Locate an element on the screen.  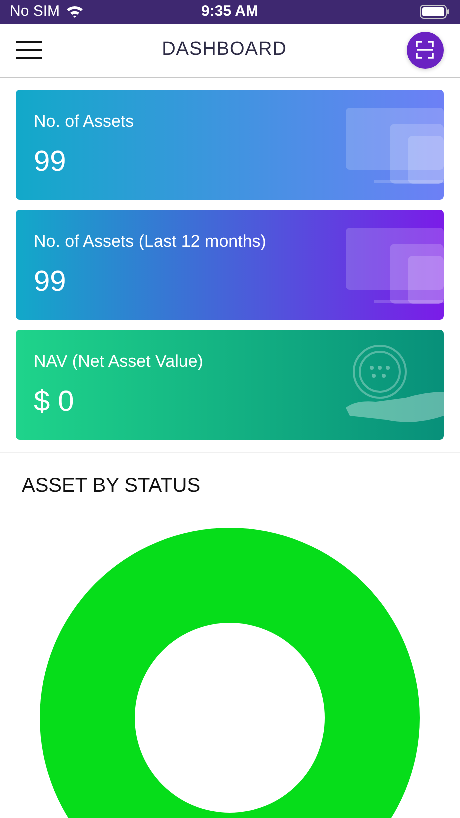
card-label: No. of Assets is located at coordinates (84, 122).